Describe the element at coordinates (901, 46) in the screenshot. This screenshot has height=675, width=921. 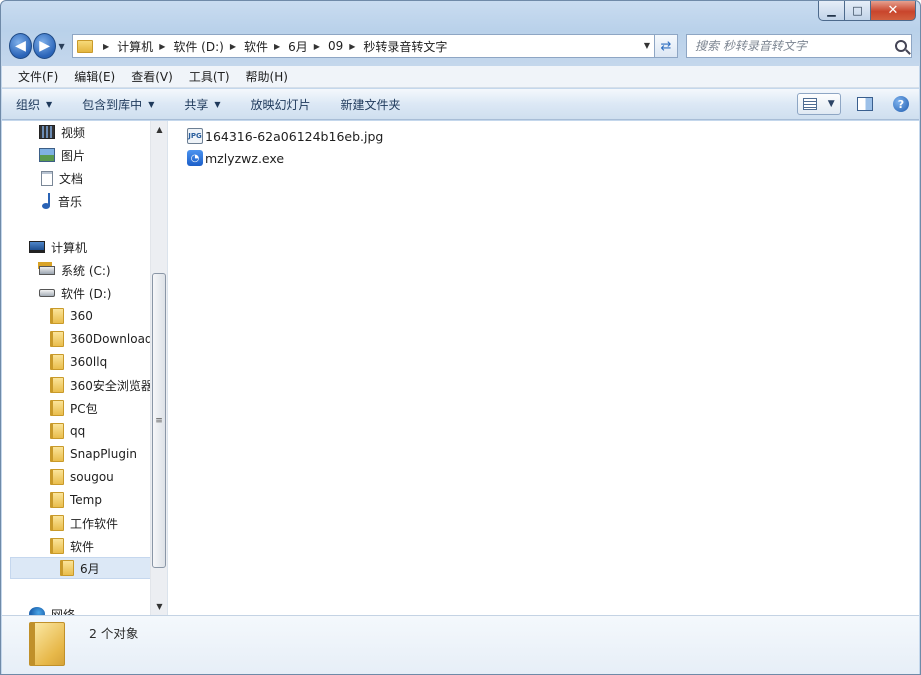
I see `search-icon` at that location.